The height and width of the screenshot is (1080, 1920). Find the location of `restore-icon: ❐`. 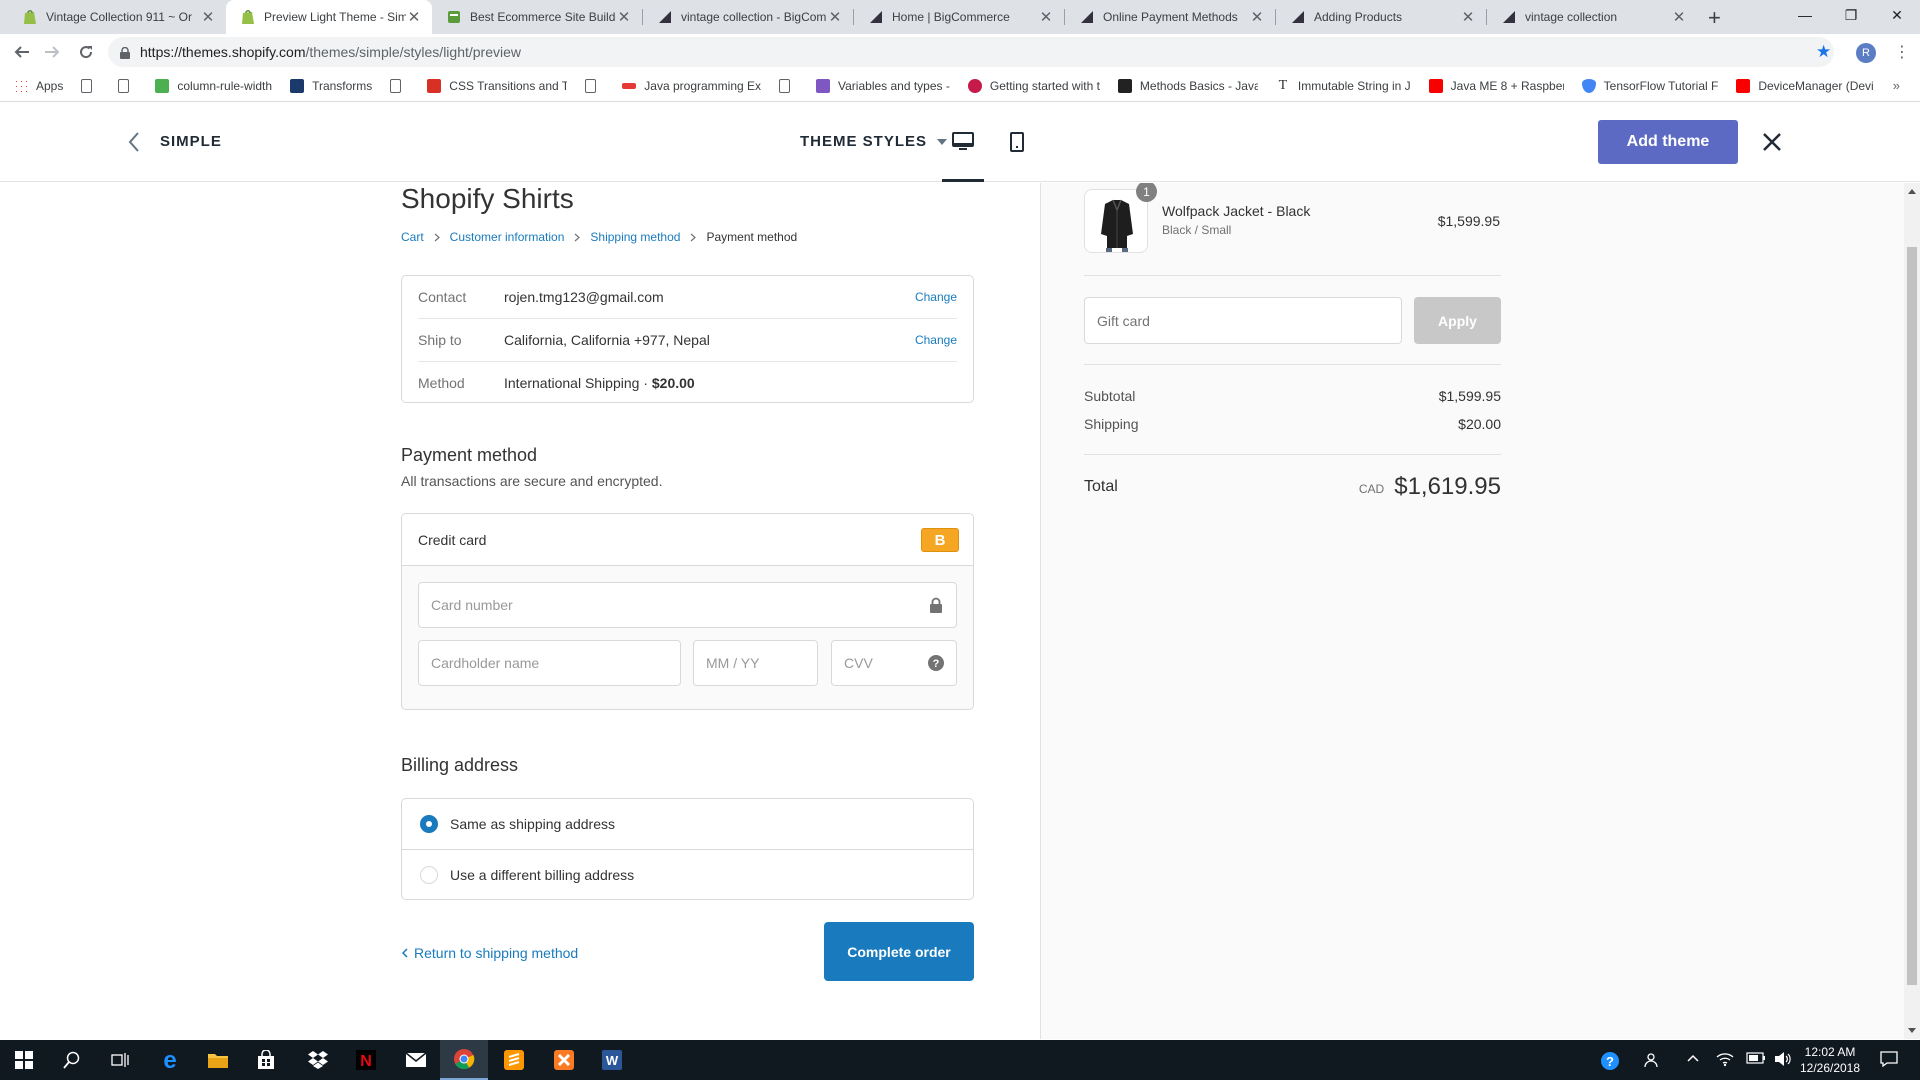

restore-icon: ❐ is located at coordinates (1851, 15).